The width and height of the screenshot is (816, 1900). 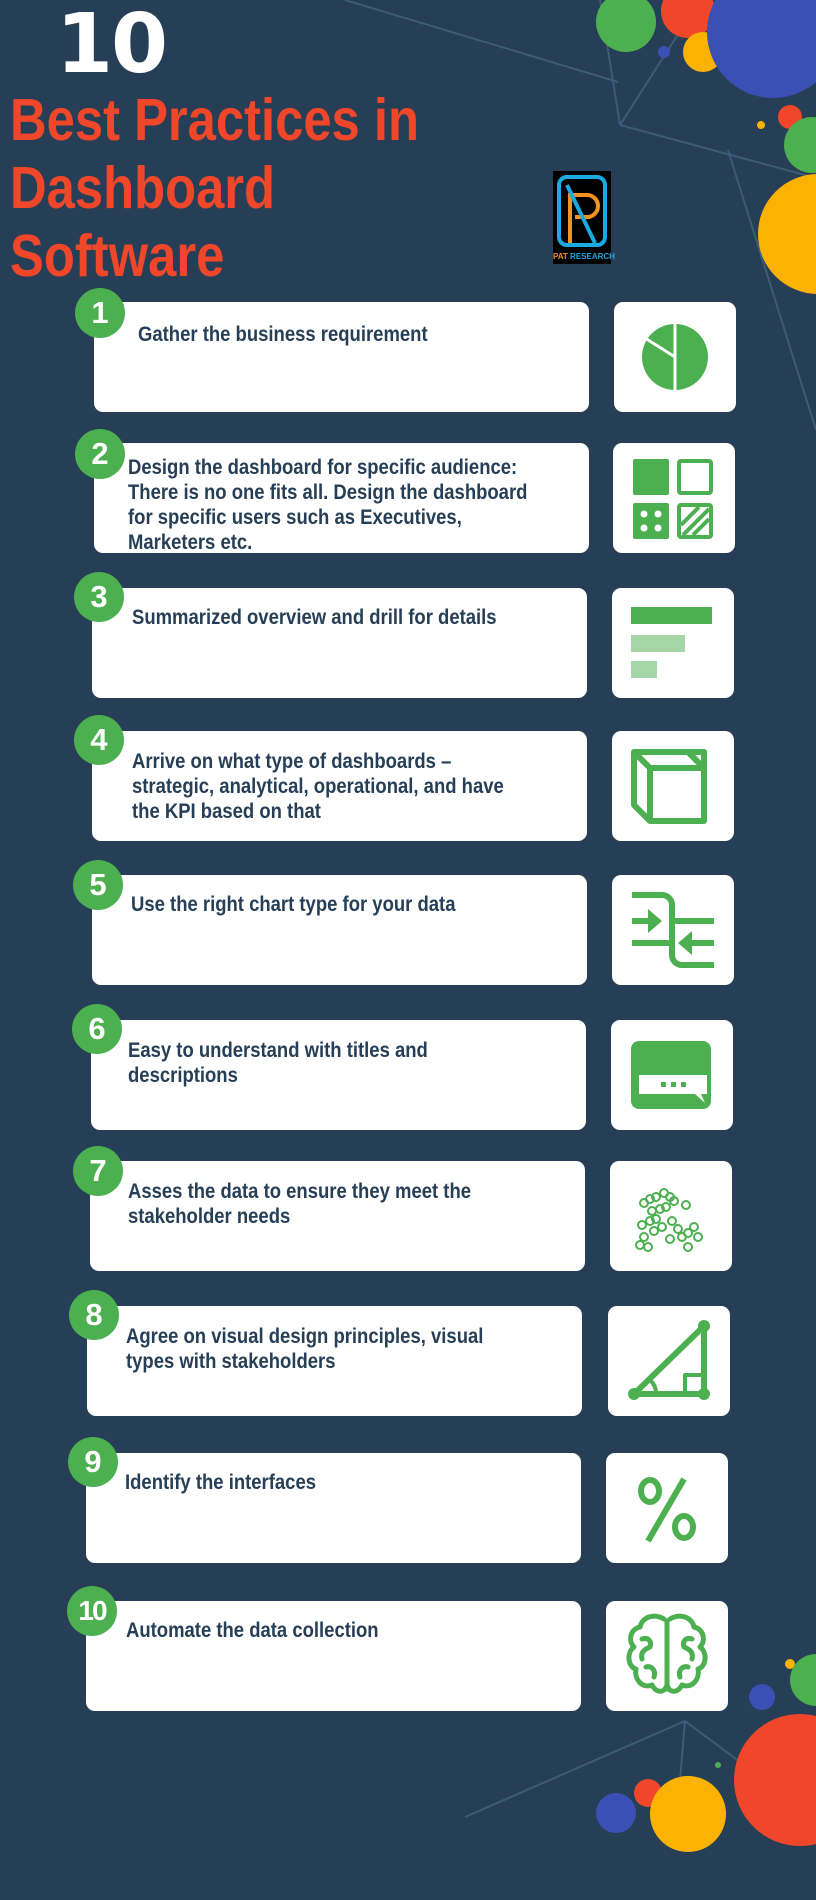 I want to click on pat-research-logo: PAT RESEARCH, so click(x=584, y=217).